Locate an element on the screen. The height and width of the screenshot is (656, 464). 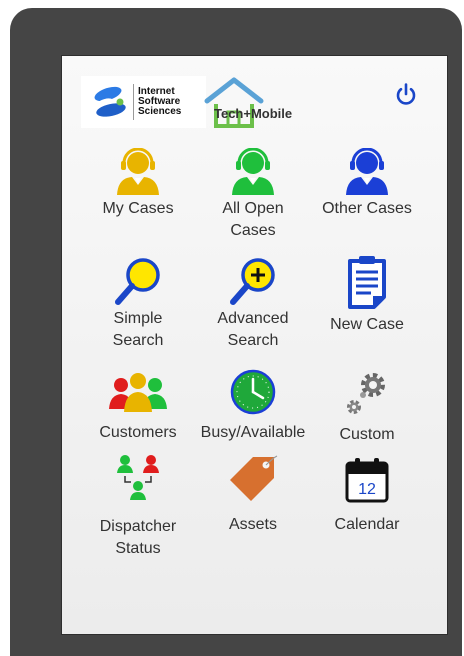
calendar-day-number: 12 is located at coordinates (367, 489).